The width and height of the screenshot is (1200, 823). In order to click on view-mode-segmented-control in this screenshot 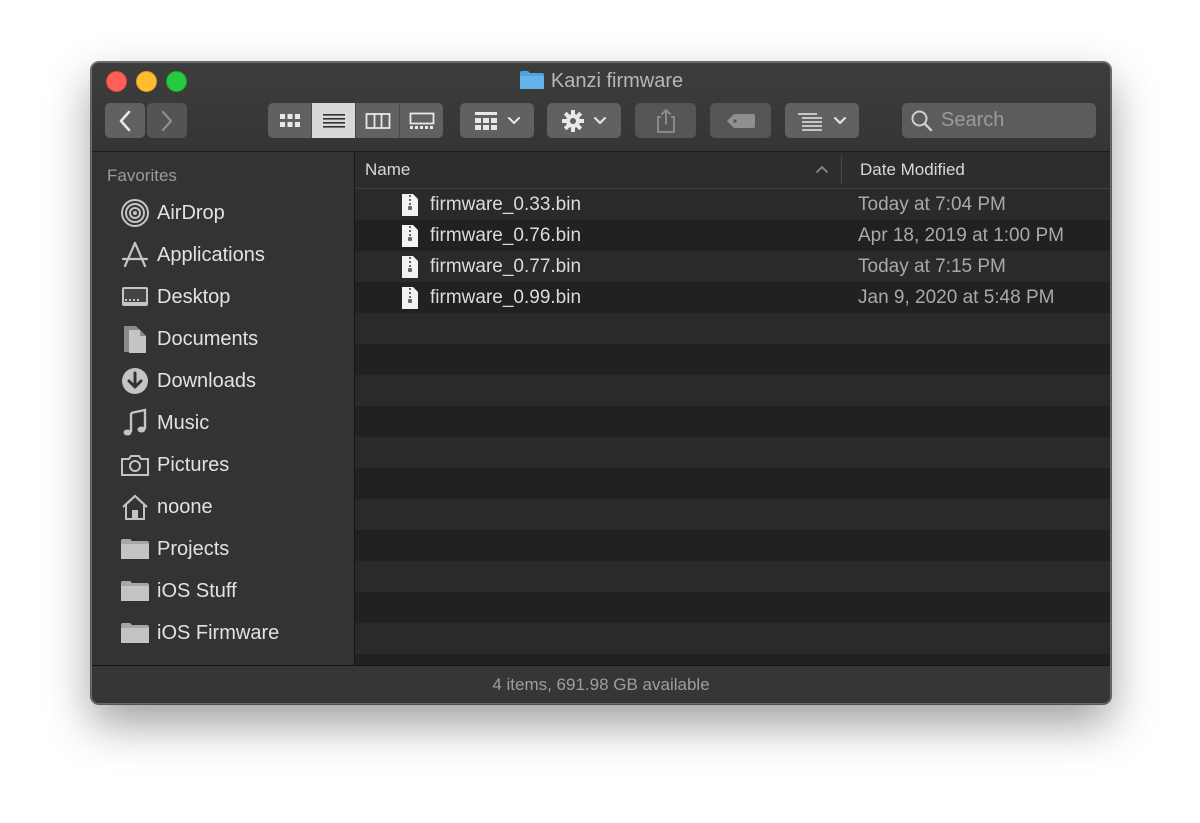, I will do `click(355, 120)`.